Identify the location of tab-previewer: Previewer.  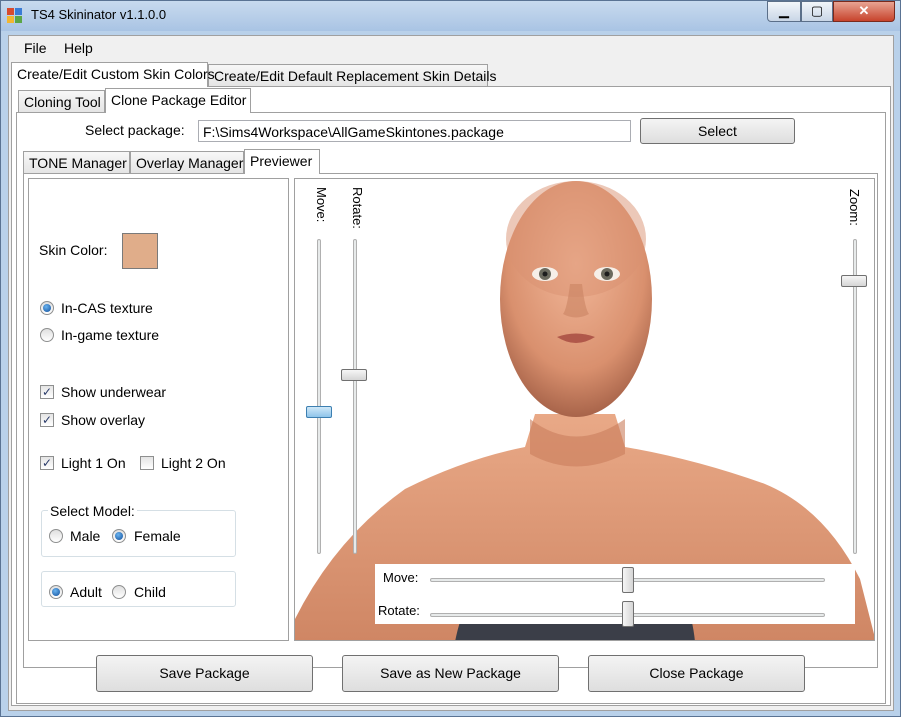
(282, 161).